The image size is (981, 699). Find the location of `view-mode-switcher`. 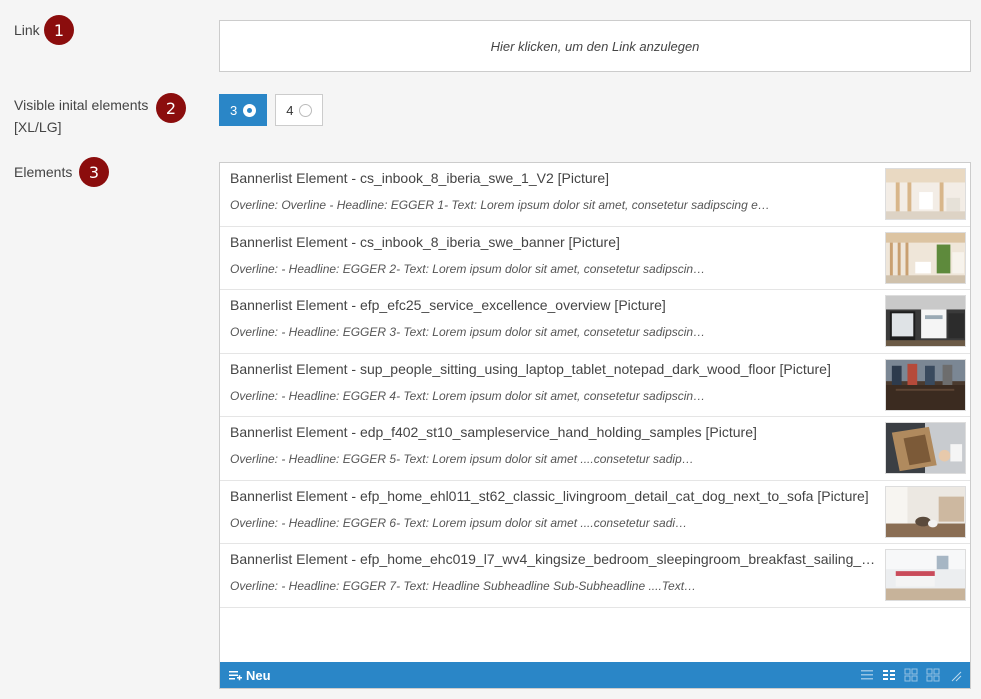

view-mode-switcher is located at coordinates (911, 675).